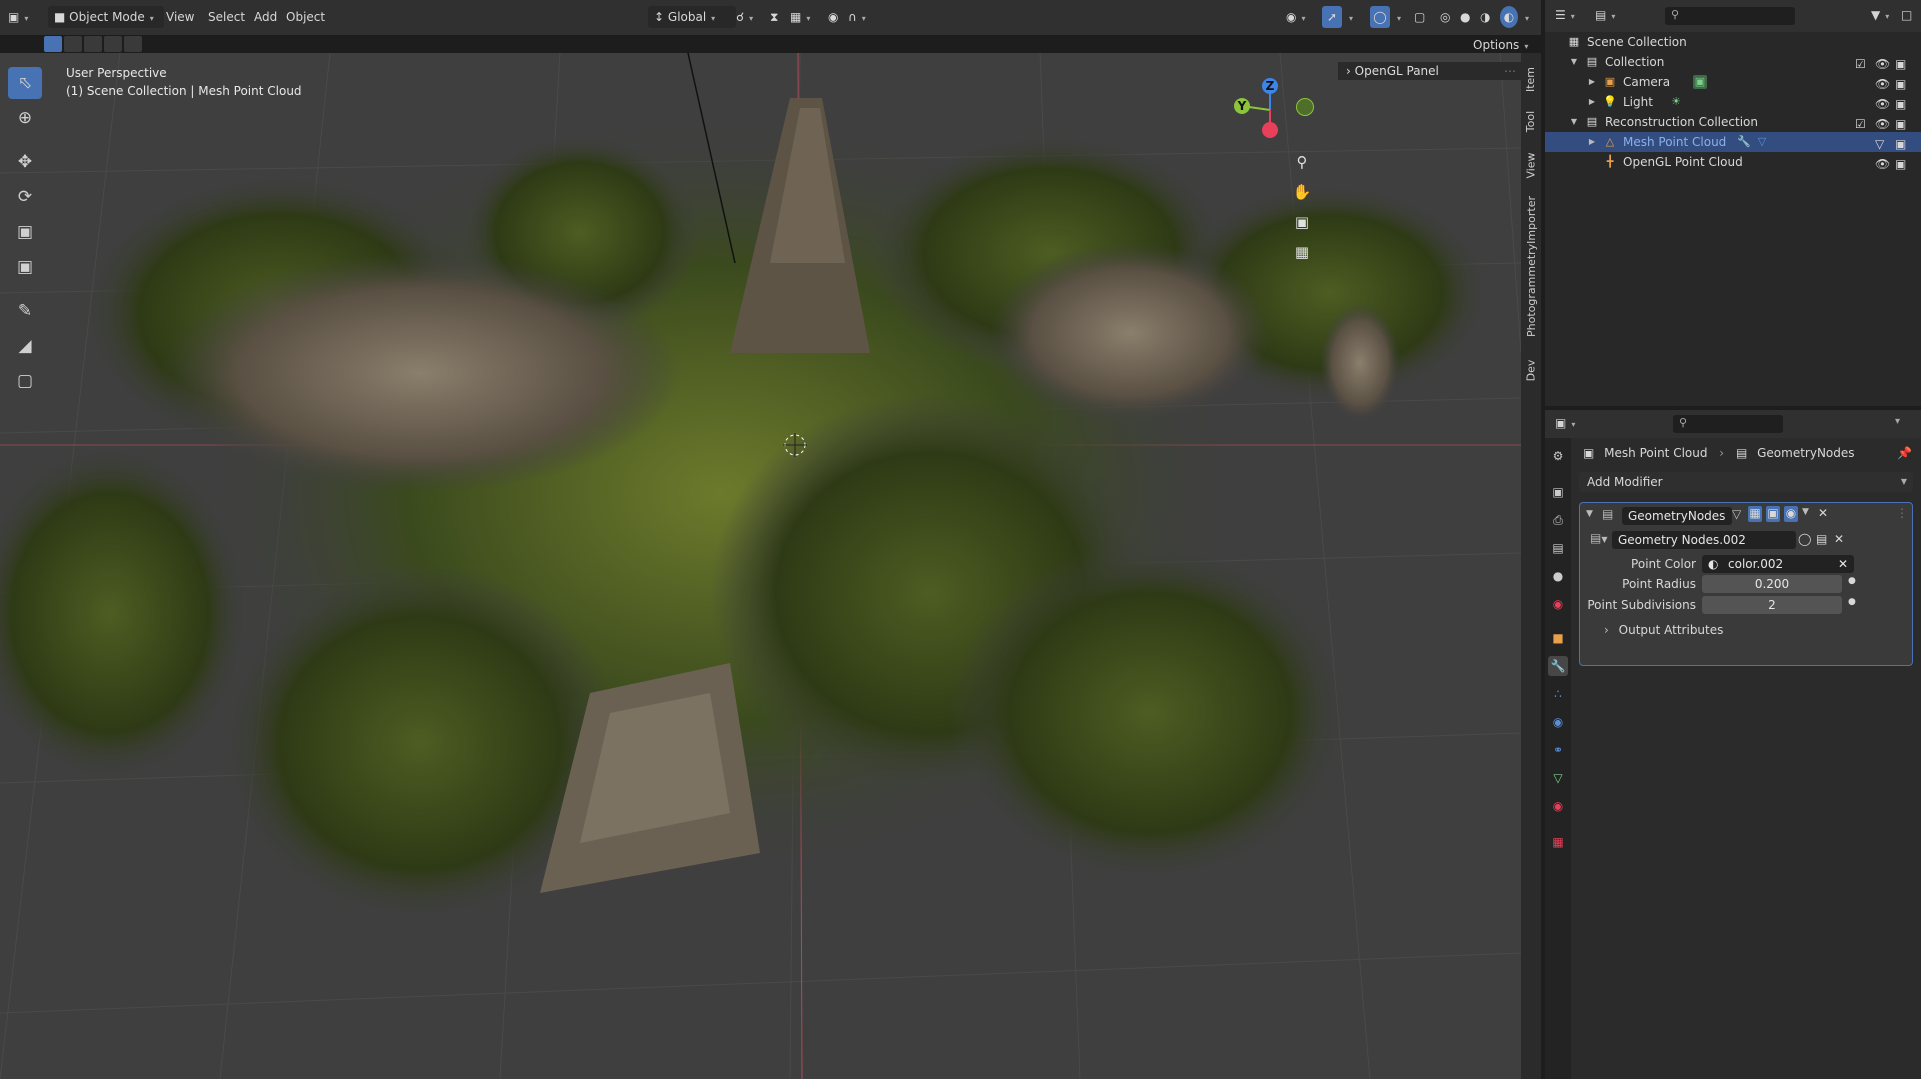  What do you see at coordinates (1605, 15) in the screenshot?
I see `display-mode-icon: ▤ ▾` at bounding box center [1605, 15].